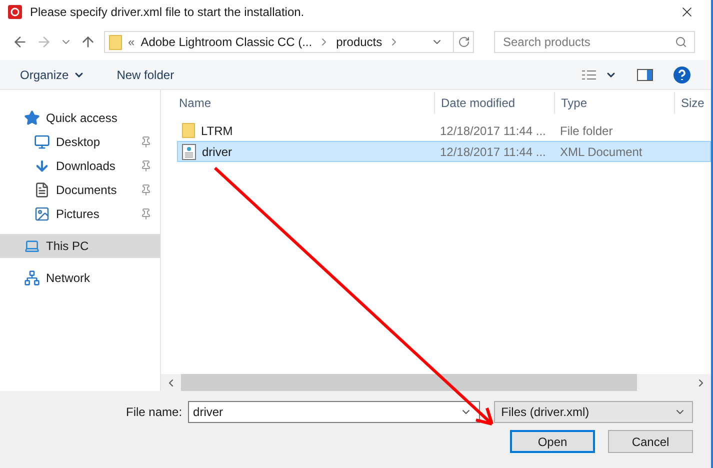 Image resolution: width=713 pixels, height=468 pixels. I want to click on image-icon, so click(42, 214).